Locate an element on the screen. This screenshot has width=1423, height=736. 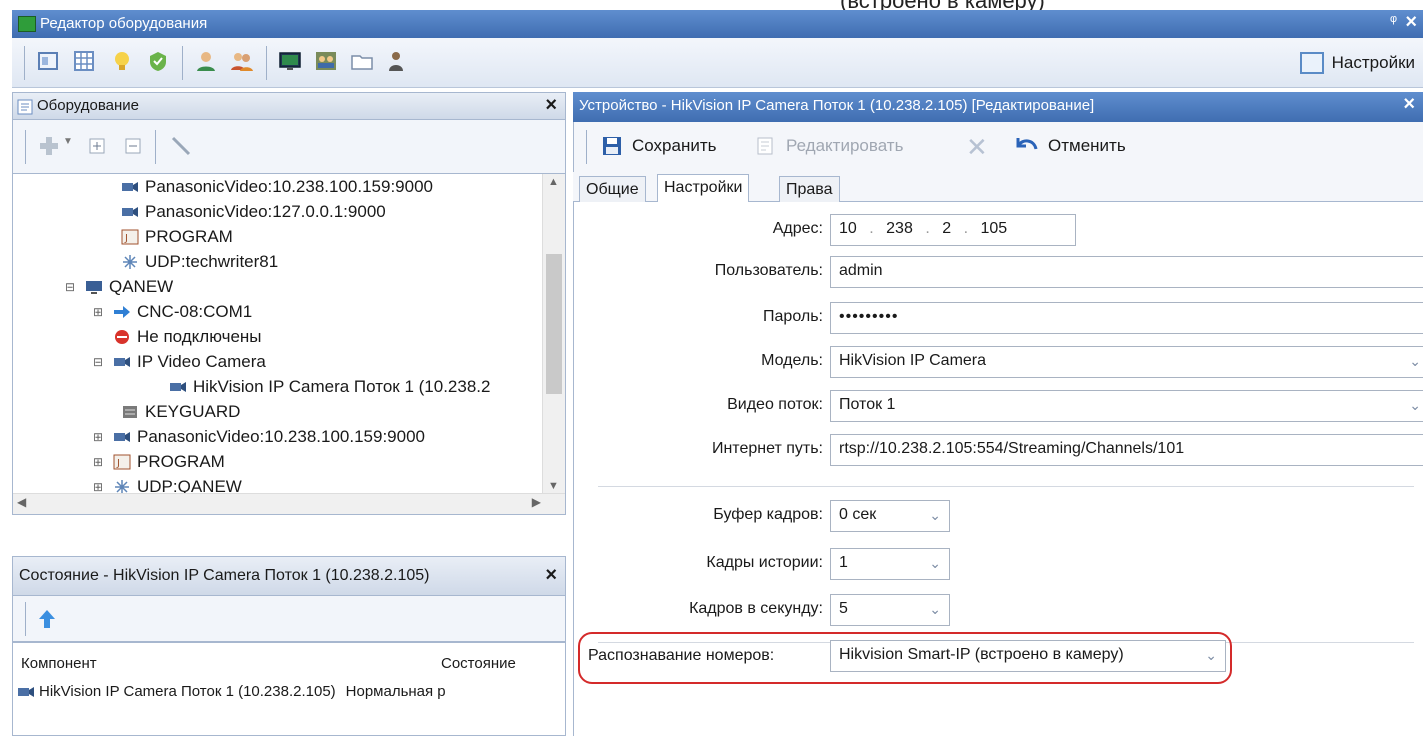
lpr-value: Hikvision Smart-IP (встроено в камеру) is located at coordinates (981, 654).